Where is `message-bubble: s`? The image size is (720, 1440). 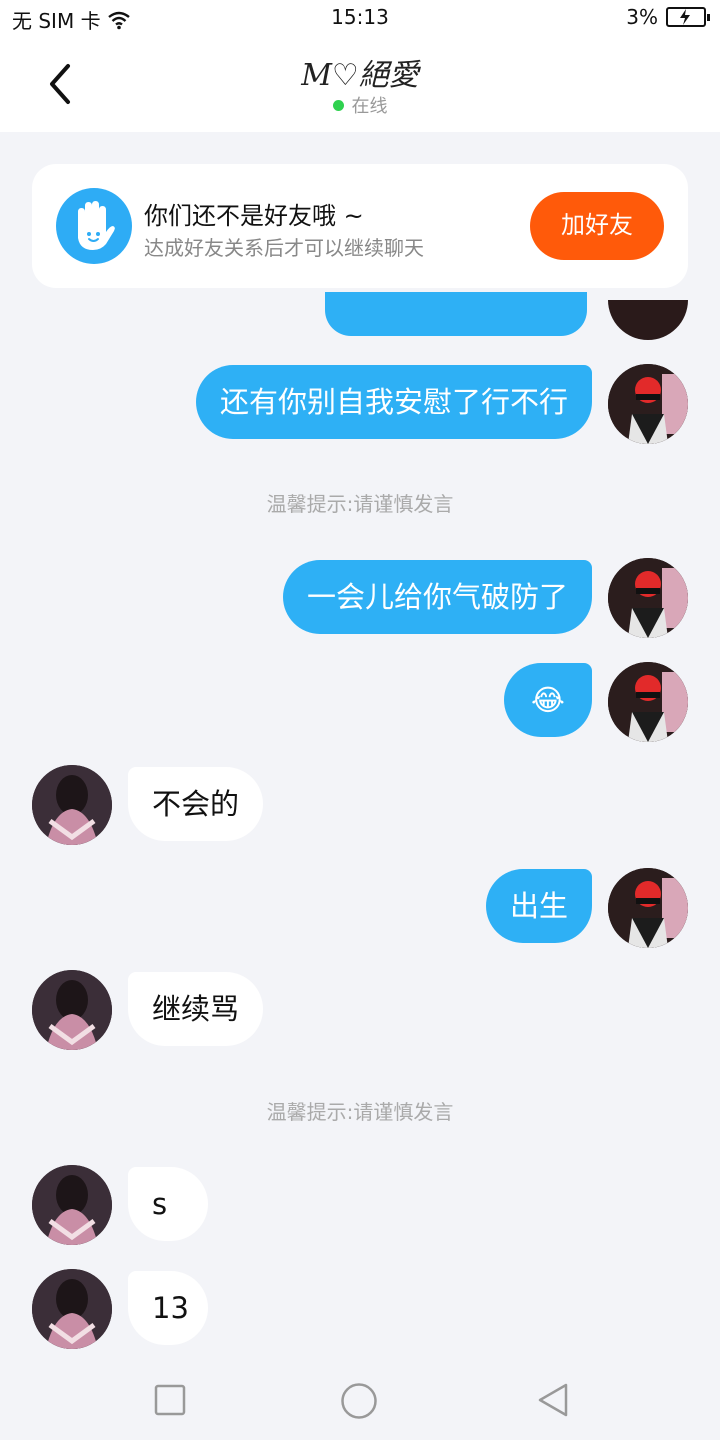 message-bubble: s is located at coordinates (168, 1204).